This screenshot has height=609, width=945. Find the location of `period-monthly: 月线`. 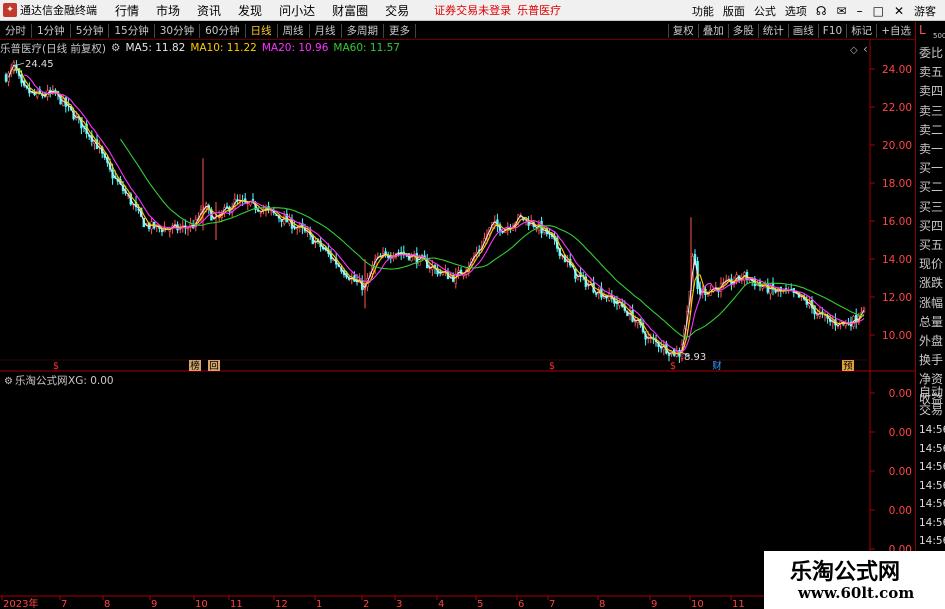

period-monthly: 月线 is located at coordinates (326, 30).